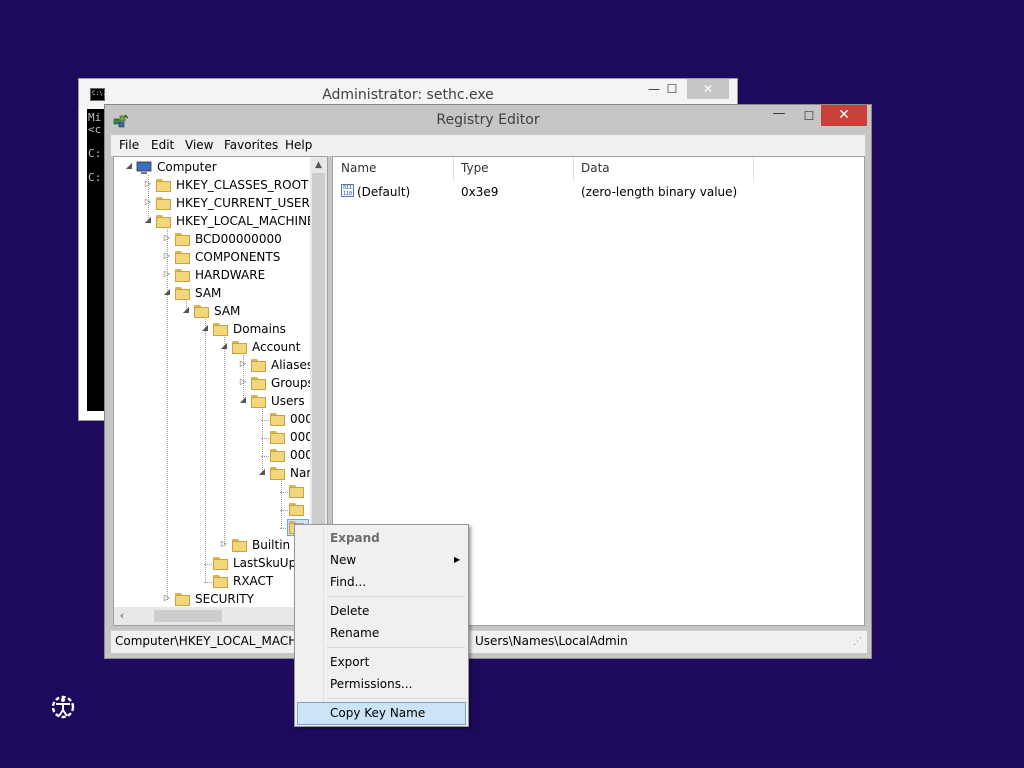 This screenshot has width=1024, height=768. What do you see at coordinates (672, 89) in the screenshot?
I see `cmd-maximize-button: ☐` at bounding box center [672, 89].